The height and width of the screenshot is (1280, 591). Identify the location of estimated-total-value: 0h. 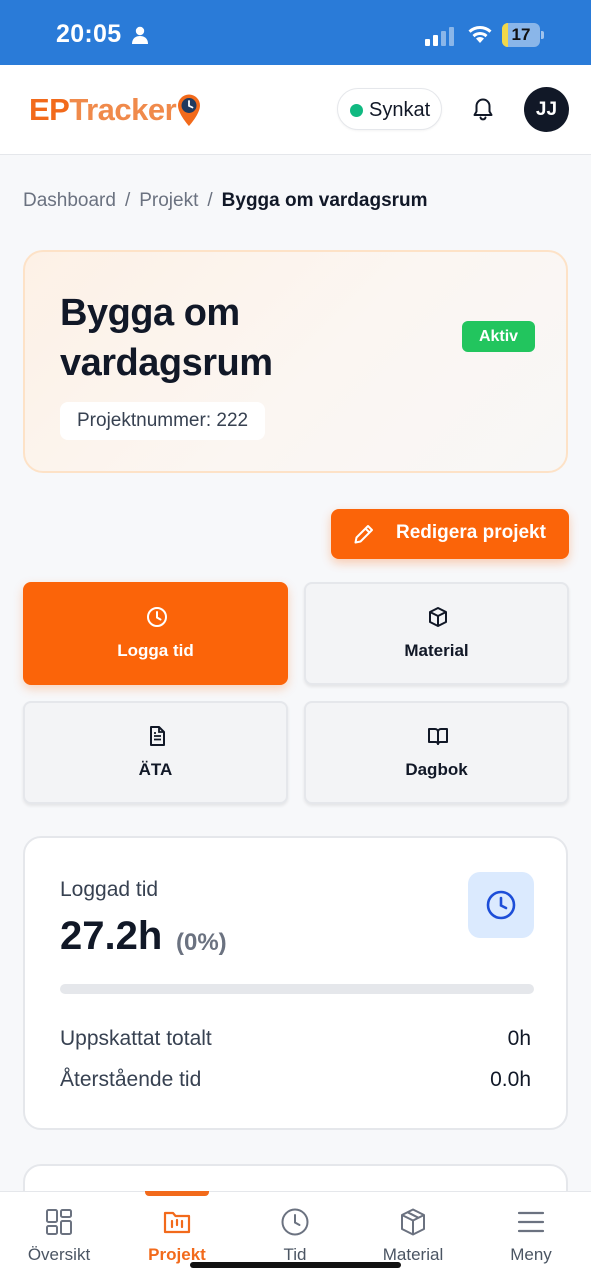
(519, 1038).